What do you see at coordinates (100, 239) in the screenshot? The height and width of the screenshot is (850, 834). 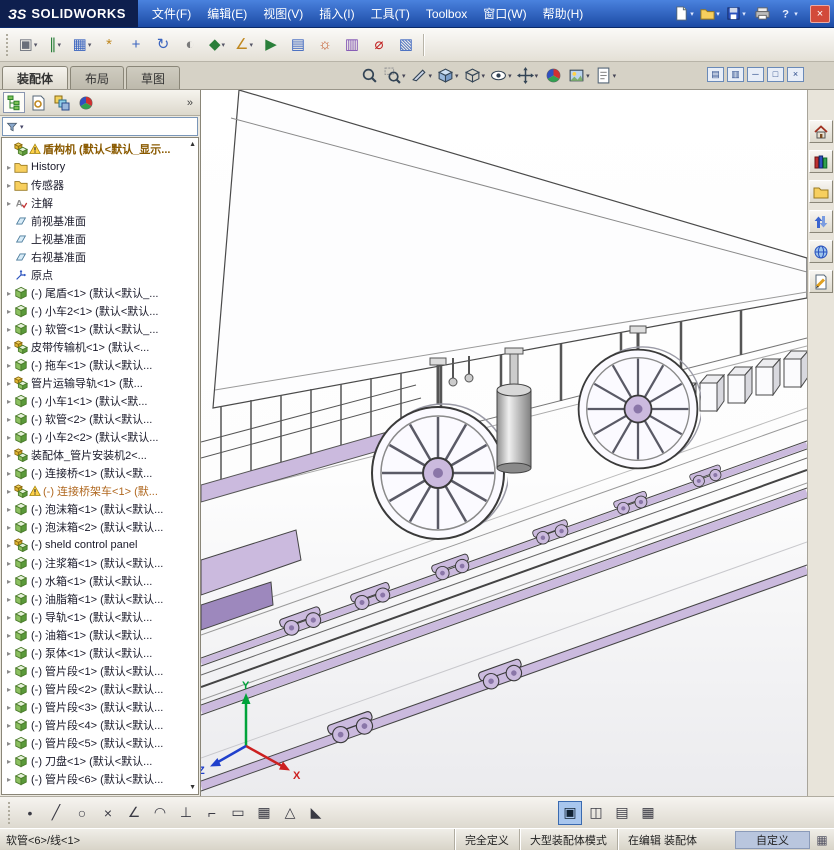 I see `tree-item: 上视基准面` at bounding box center [100, 239].